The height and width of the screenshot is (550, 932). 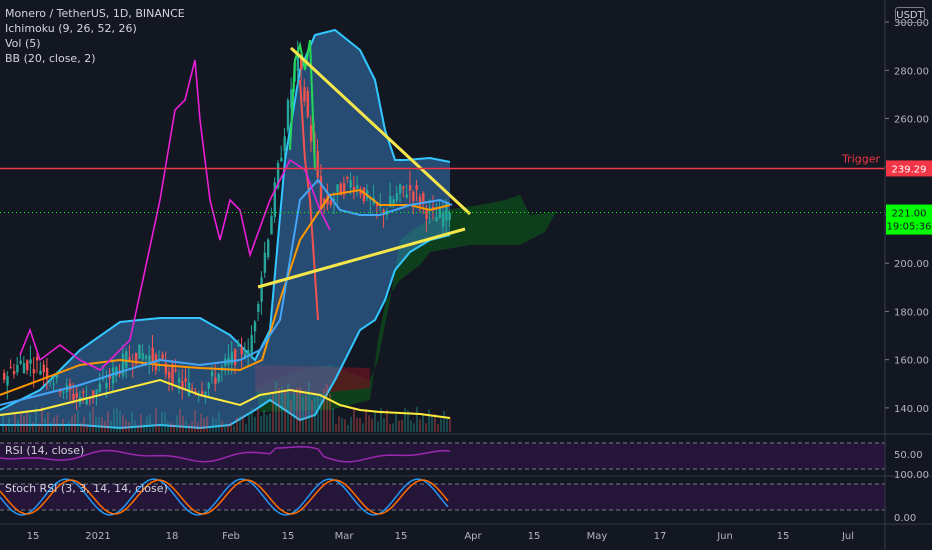 I want to click on trigger-price-text: 239.29, so click(x=909, y=169).